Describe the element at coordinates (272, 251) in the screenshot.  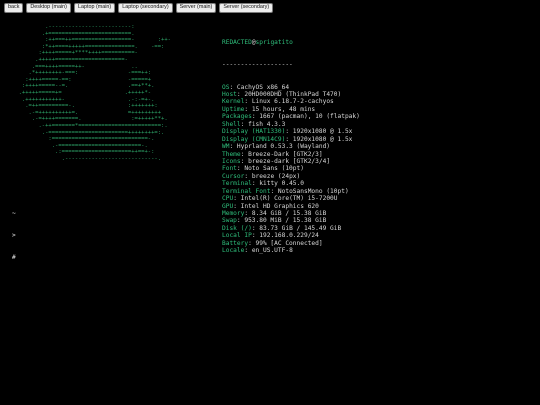
I see `info-value: en_US.UTF-8` at that location.